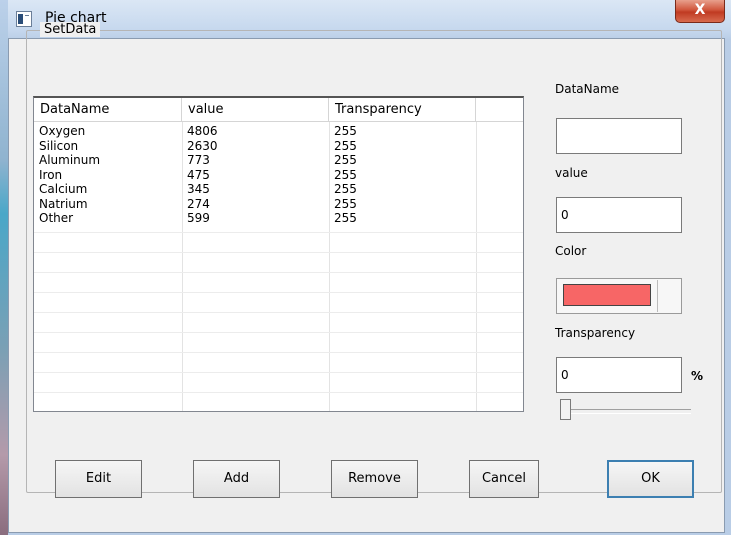 This screenshot has width=731, height=535. What do you see at coordinates (56, 218) in the screenshot?
I see `table-cell-name: Other` at bounding box center [56, 218].